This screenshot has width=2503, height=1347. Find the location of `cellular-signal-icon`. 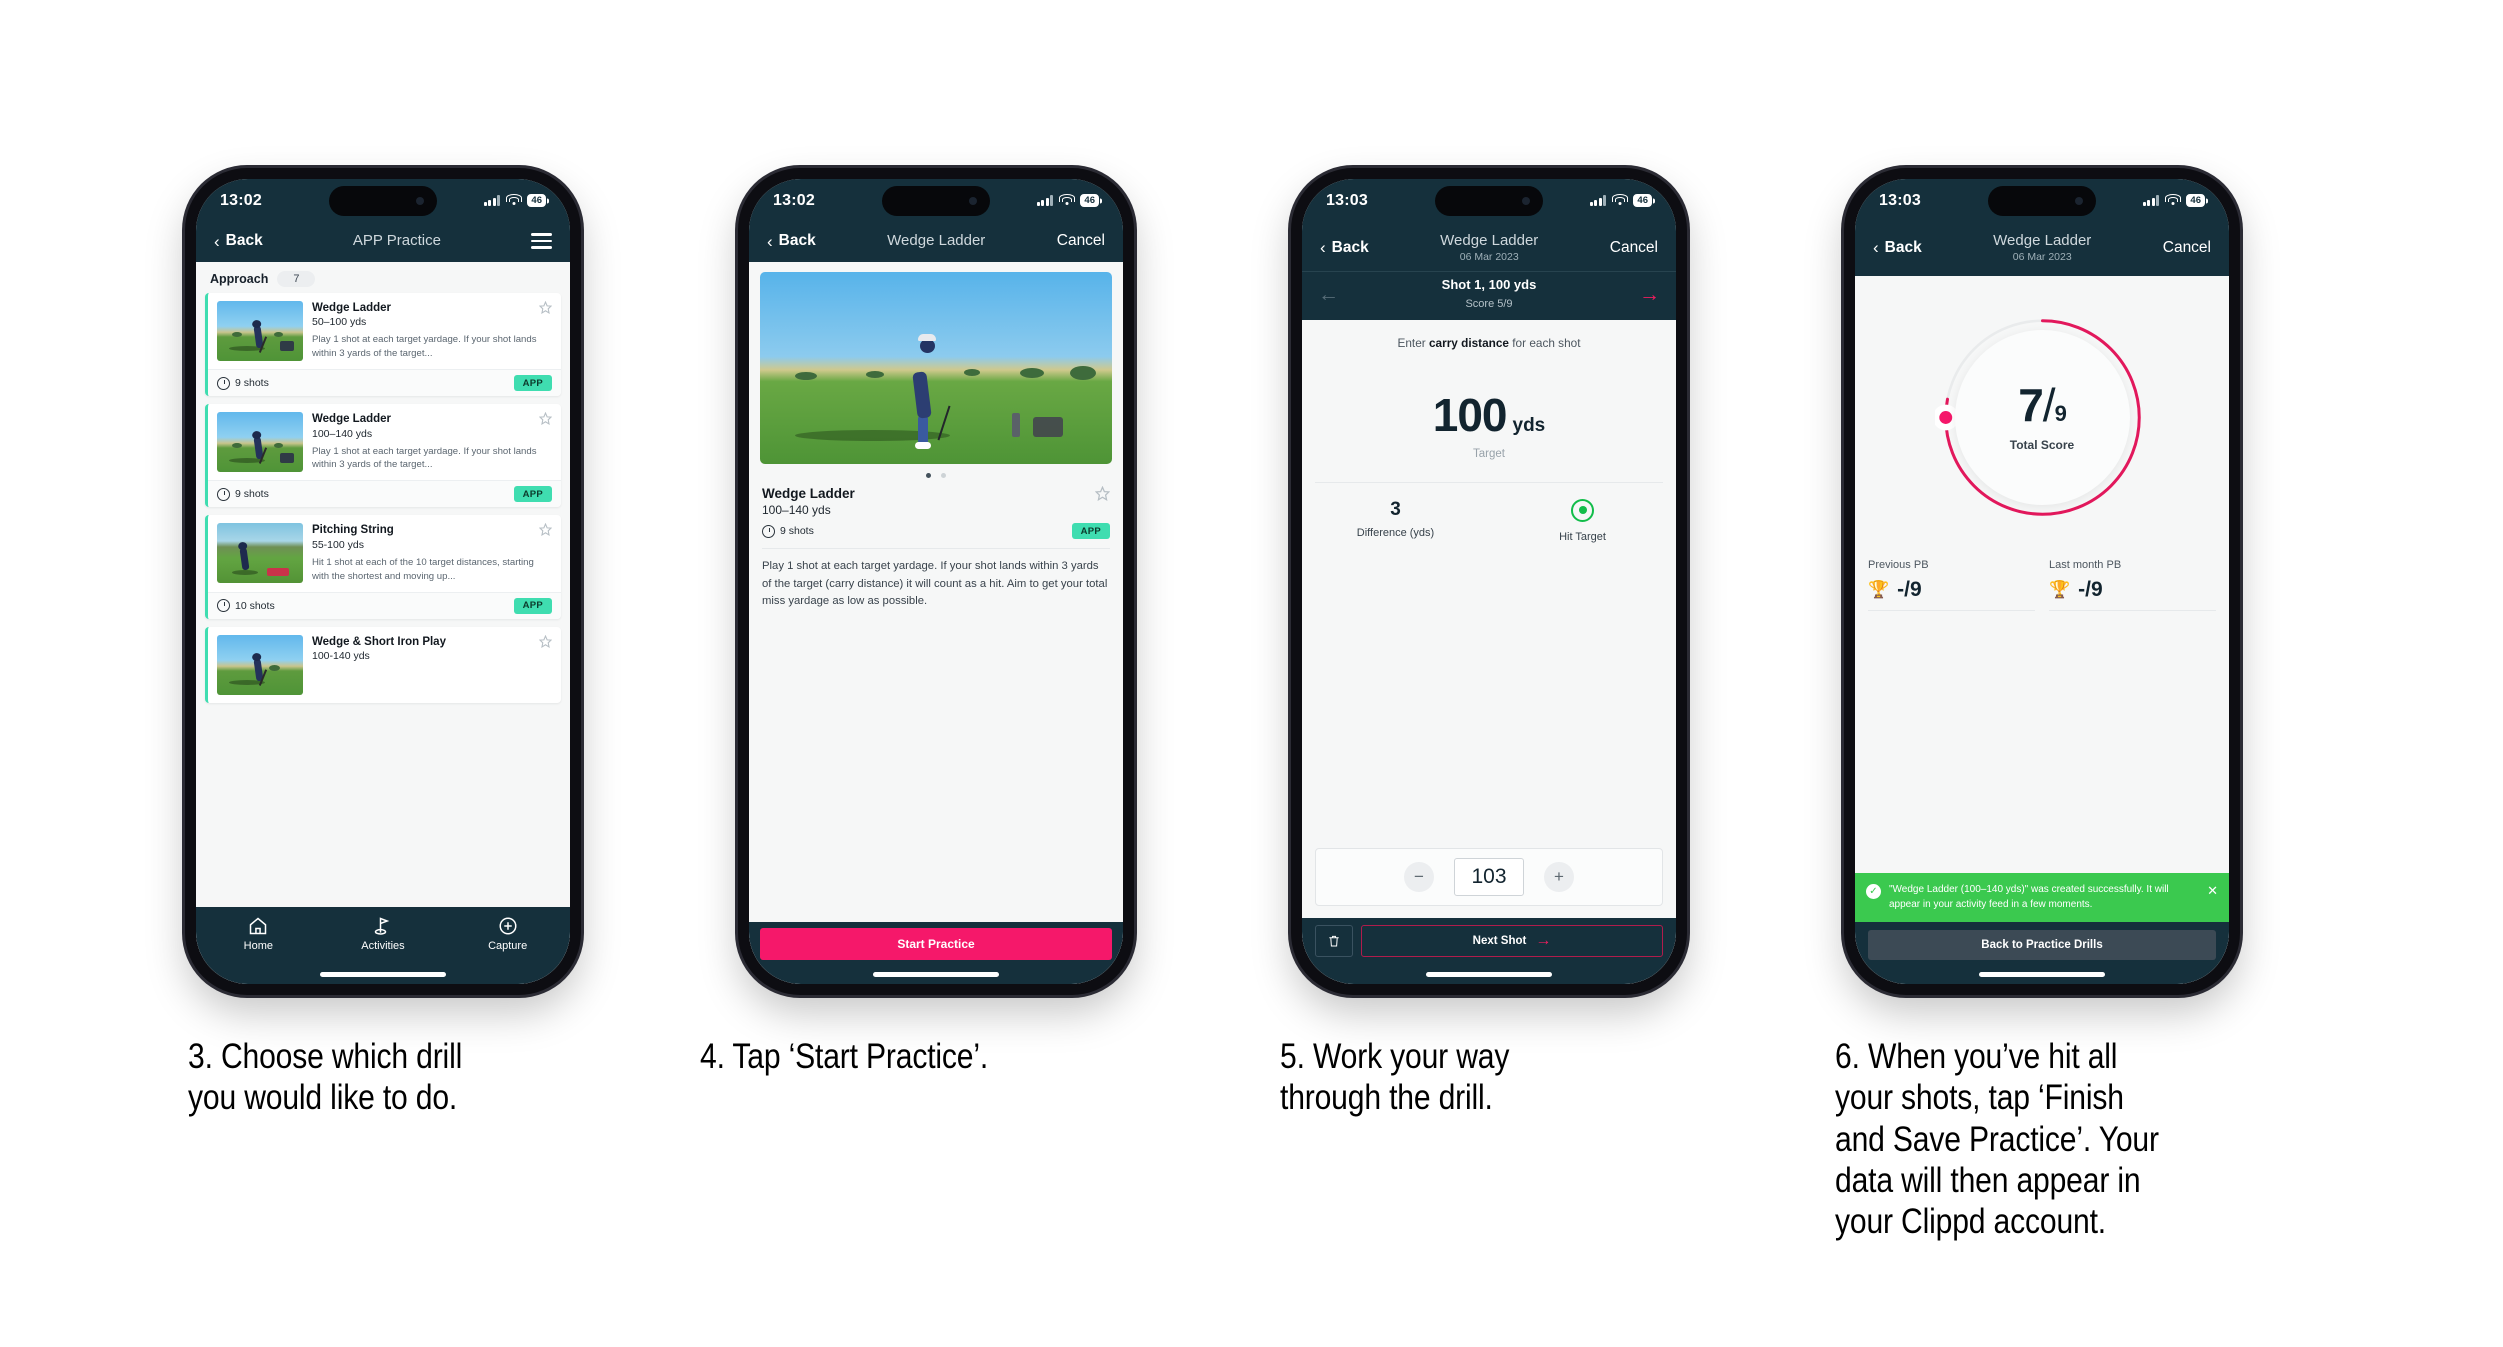

cellular-signal-icon is located at coordinates (2151, 200).